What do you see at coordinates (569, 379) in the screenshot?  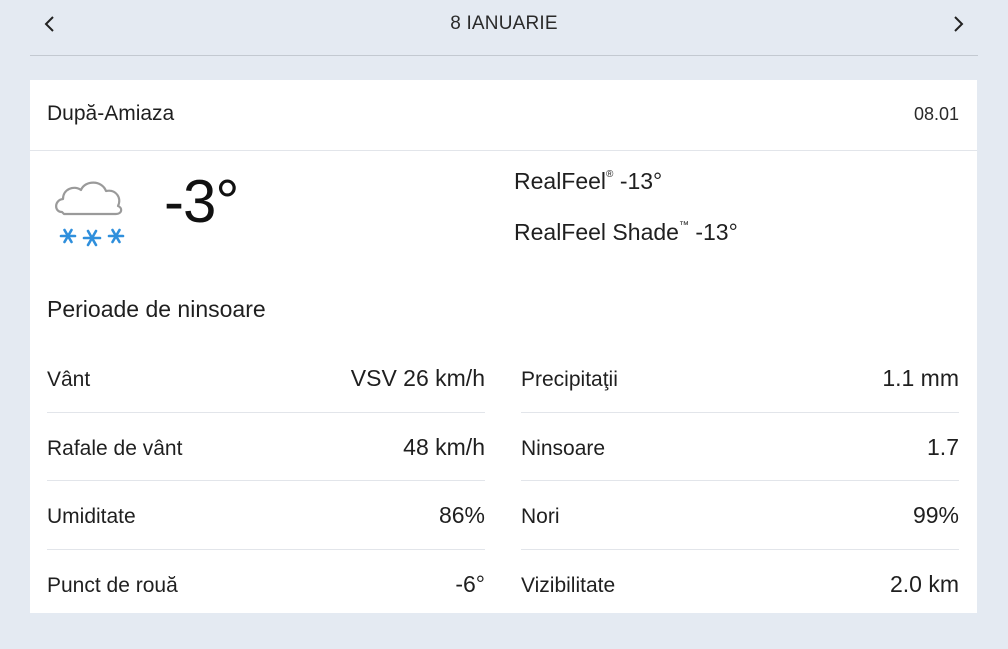 I see `detail-label: Precipitaţii` at bounding box center [569, 379].